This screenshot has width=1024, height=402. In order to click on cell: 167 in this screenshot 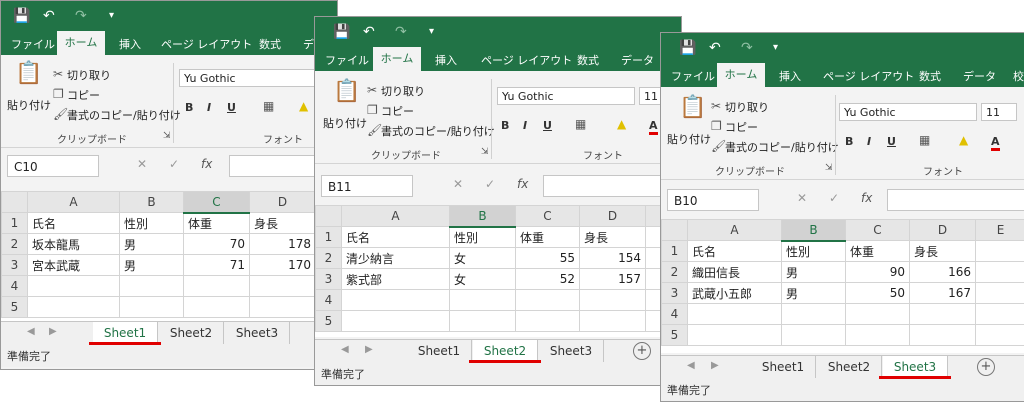, I will do `click(943, 293)`.